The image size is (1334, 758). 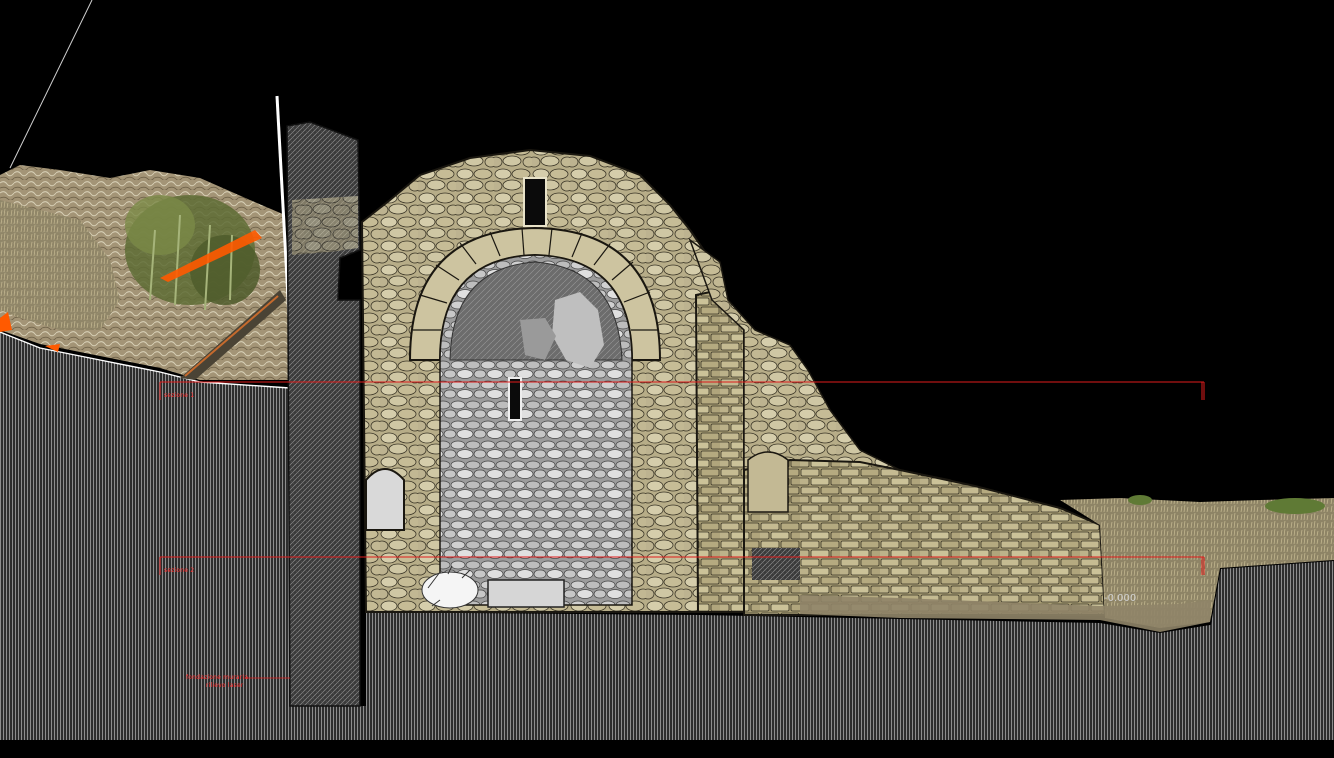 I want to click on ashlar-pier, so click(x=719, y=450).